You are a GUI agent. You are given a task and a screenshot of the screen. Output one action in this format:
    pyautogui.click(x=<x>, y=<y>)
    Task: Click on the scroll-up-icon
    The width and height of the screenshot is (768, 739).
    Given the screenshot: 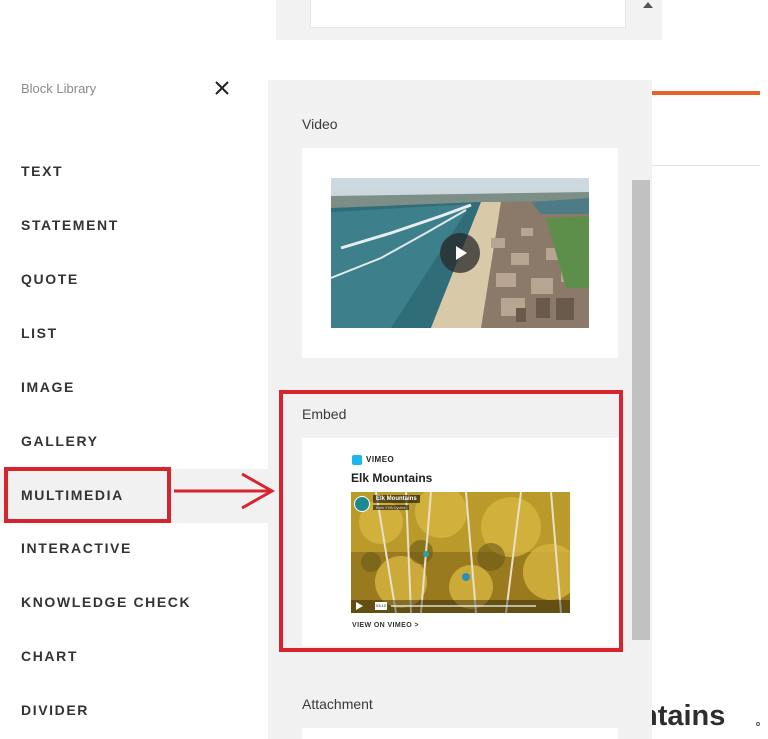 What is the action you would take?
    pyautogui.click(x=648, y=5)
    